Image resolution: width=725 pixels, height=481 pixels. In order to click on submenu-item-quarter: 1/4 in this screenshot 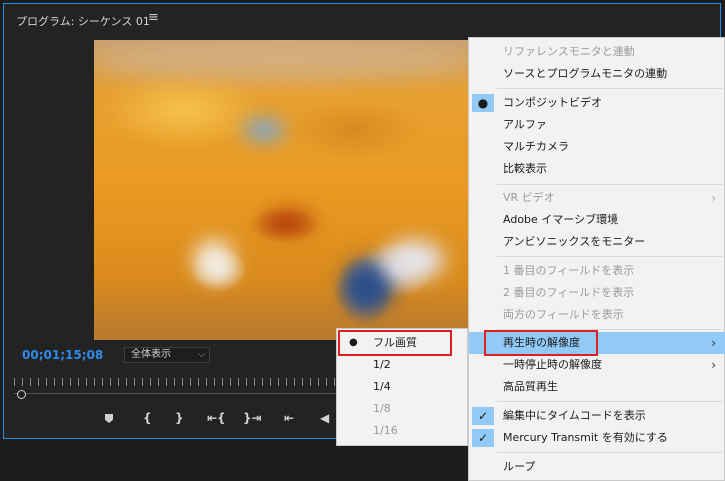, I will do `click(402, 387)`.